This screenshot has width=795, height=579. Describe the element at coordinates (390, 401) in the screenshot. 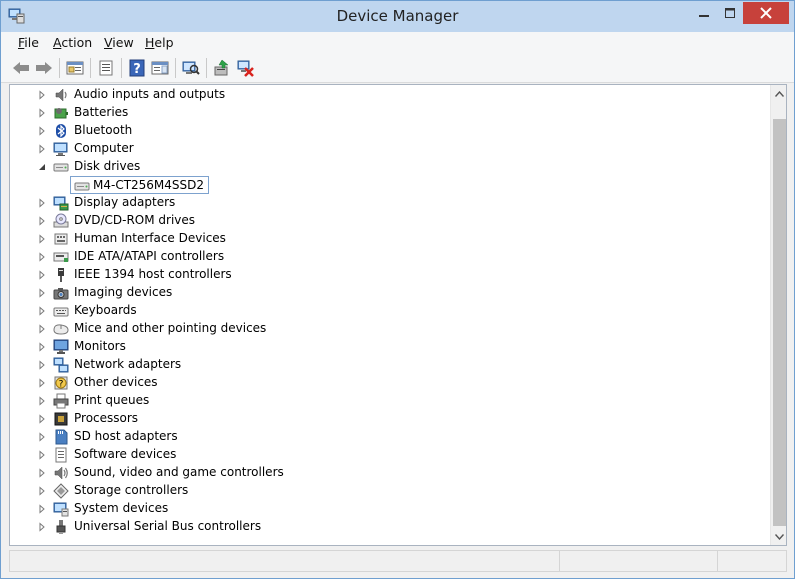

I see `tree-category-print-queues: Print queues` at that location.